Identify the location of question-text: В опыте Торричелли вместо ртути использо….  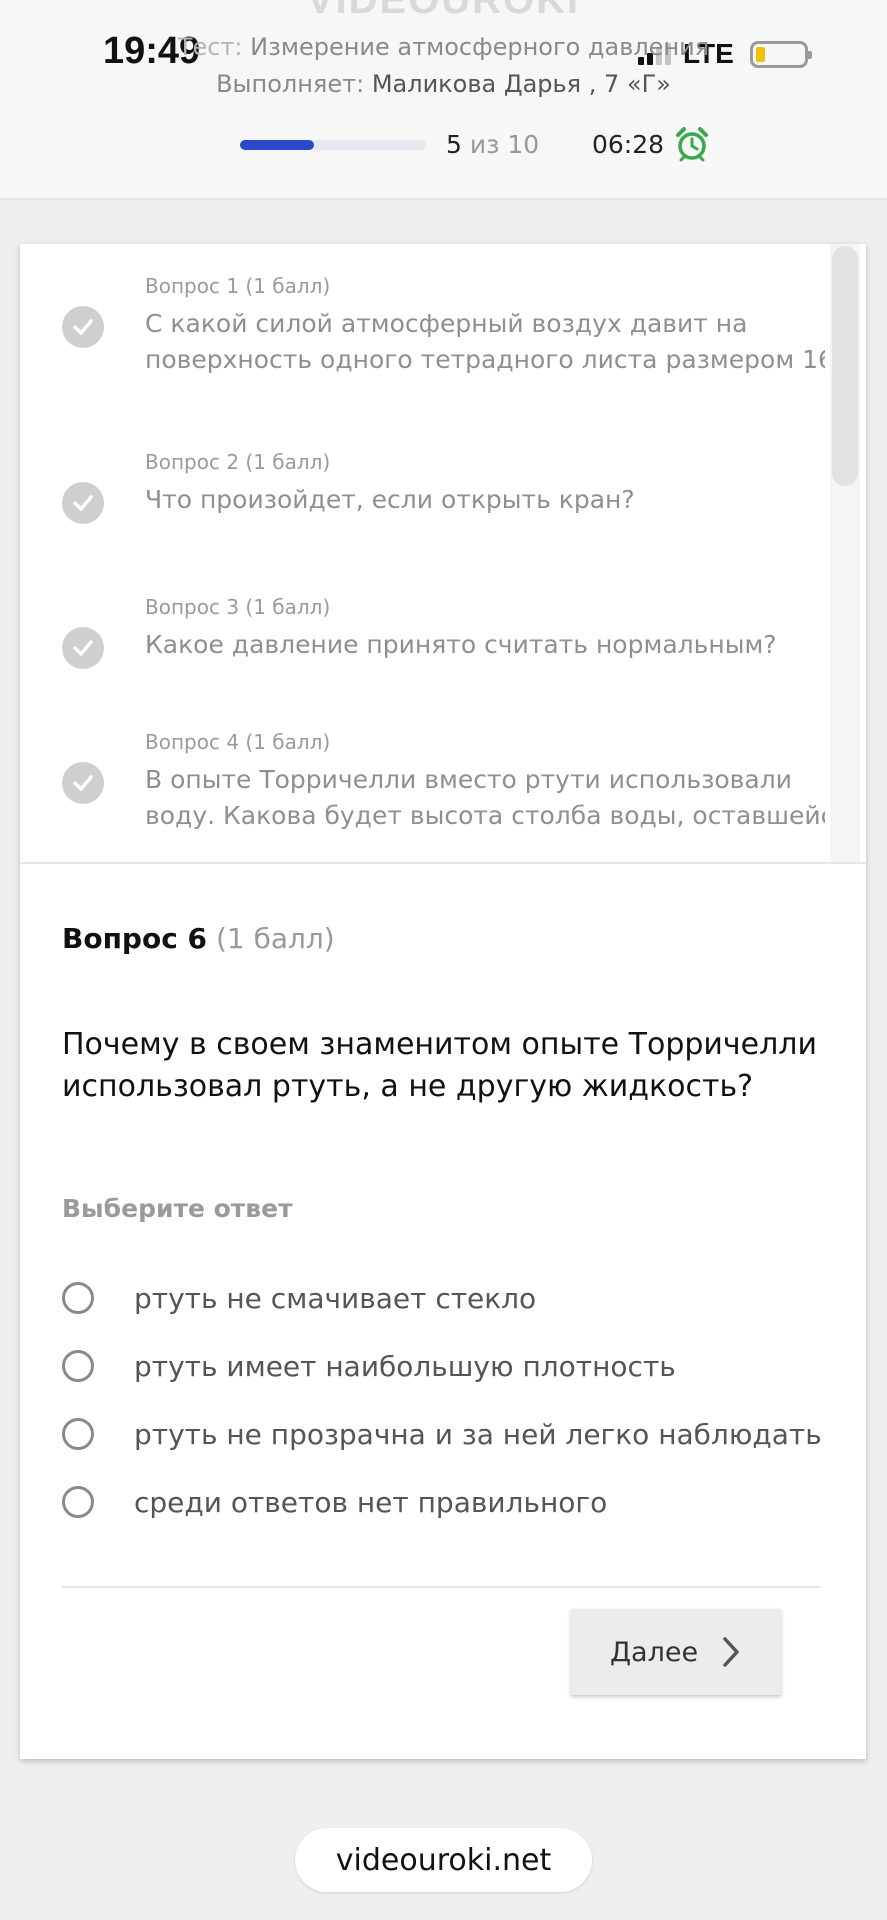
(485, 798).